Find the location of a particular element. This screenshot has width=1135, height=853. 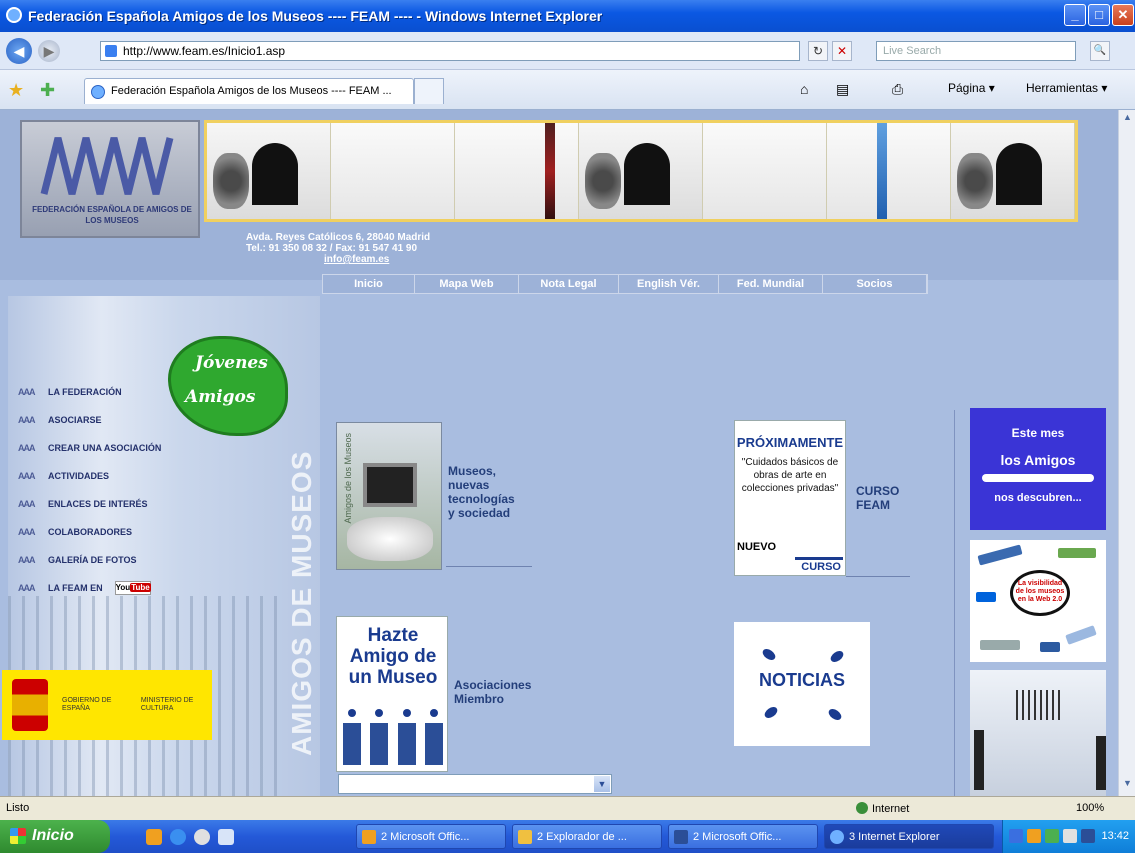

search-input: Live Search is located at coordinates (976, 51).